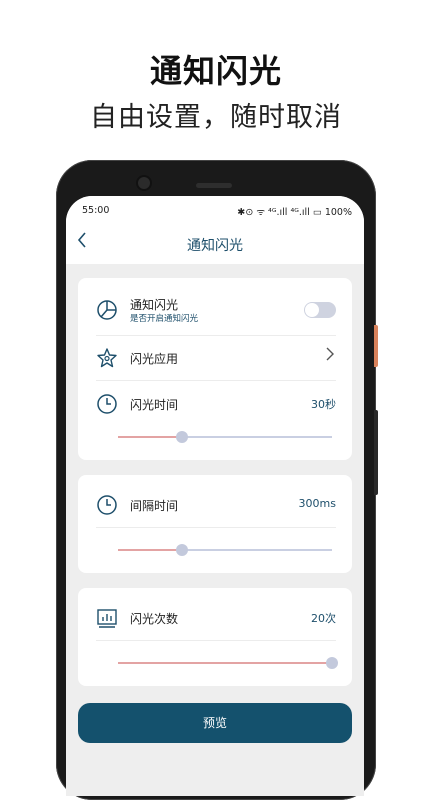 The width and height of the screenshot is (432, 800). I want to click on toggle-knob, so click(312, 310).